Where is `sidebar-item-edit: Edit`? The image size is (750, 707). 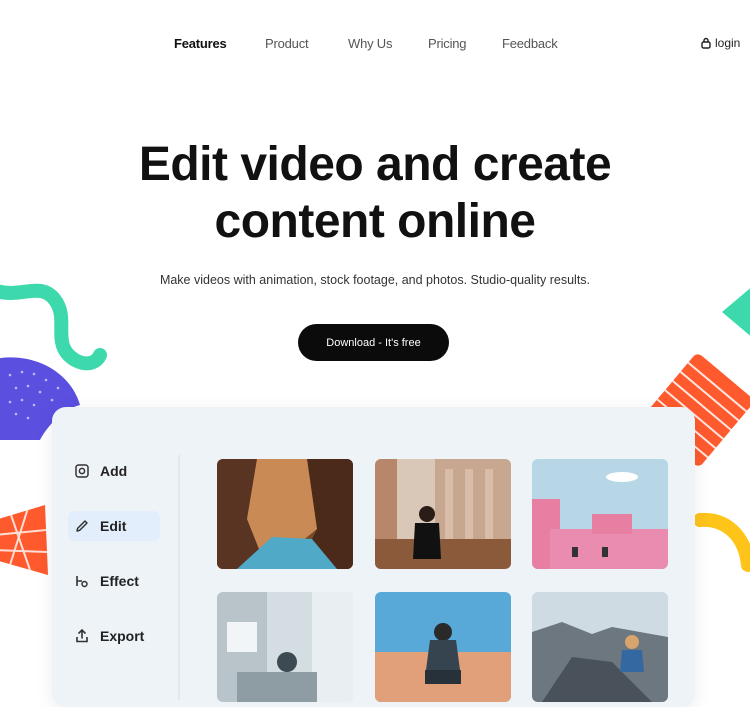
sidebar-item-edit: Edit is located at coordinates (114, 526).